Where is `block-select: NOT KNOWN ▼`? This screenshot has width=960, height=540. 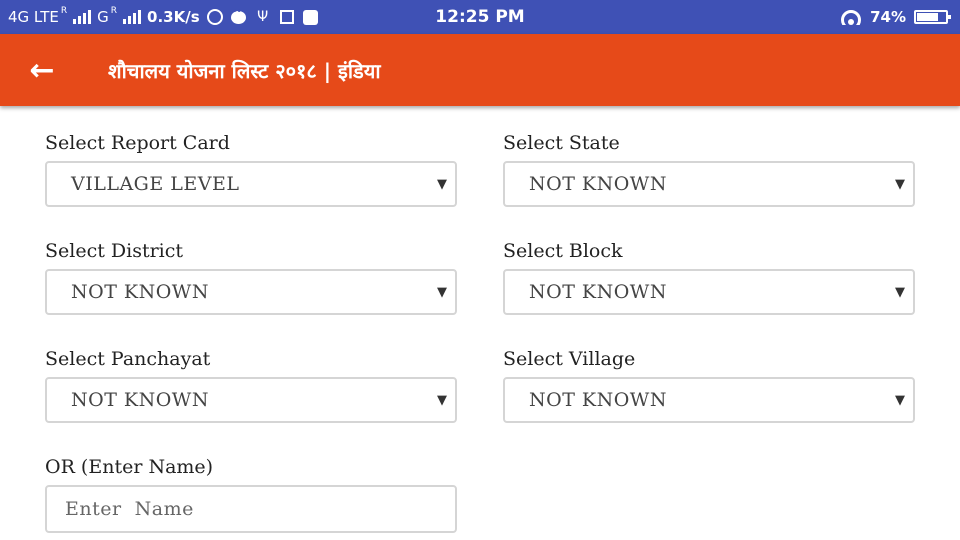 block-select: NOT KNOWN ▼ is located at coordinates (709, 292).